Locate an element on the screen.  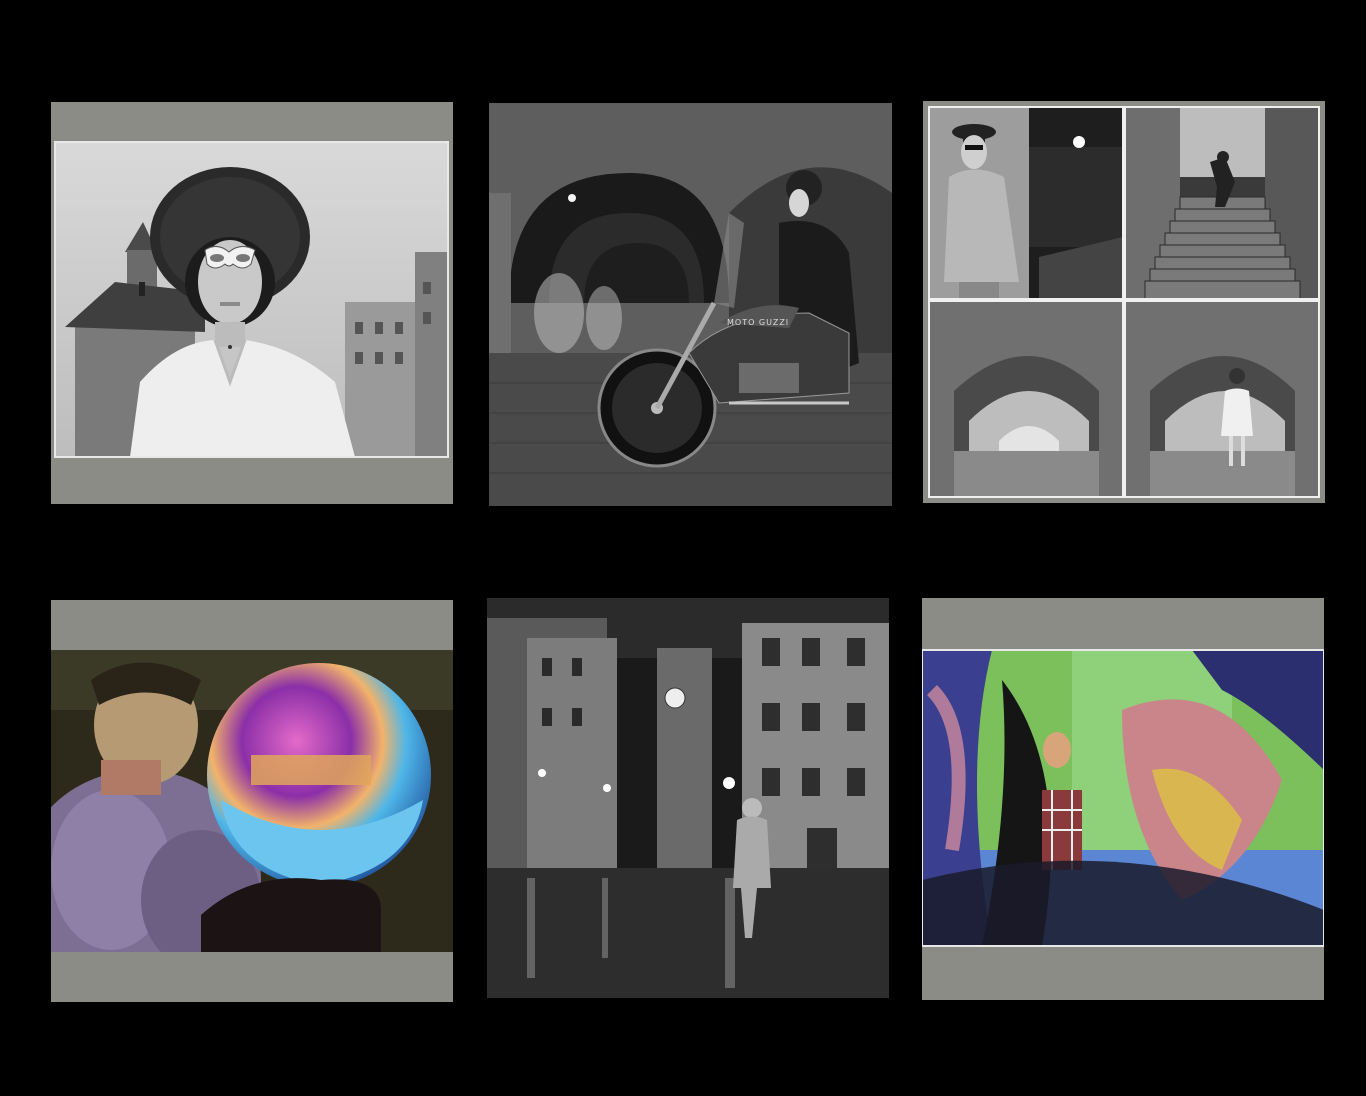
tile-woman-hat is located at coordinates (252, 303).